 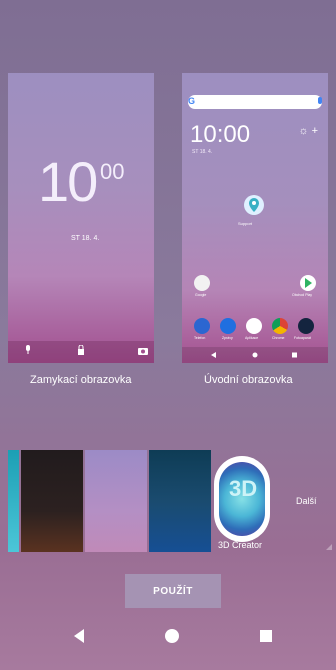 I want to click on back-icon, so click(x=80, y=636).